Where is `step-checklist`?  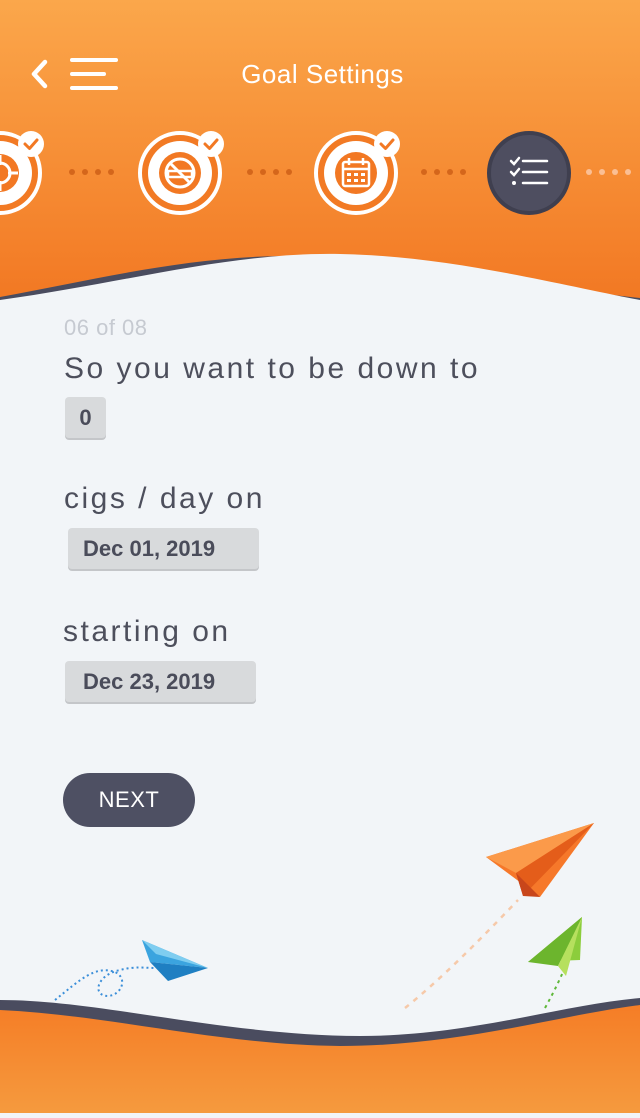 step-checklist is located at coordinates (529, 173).